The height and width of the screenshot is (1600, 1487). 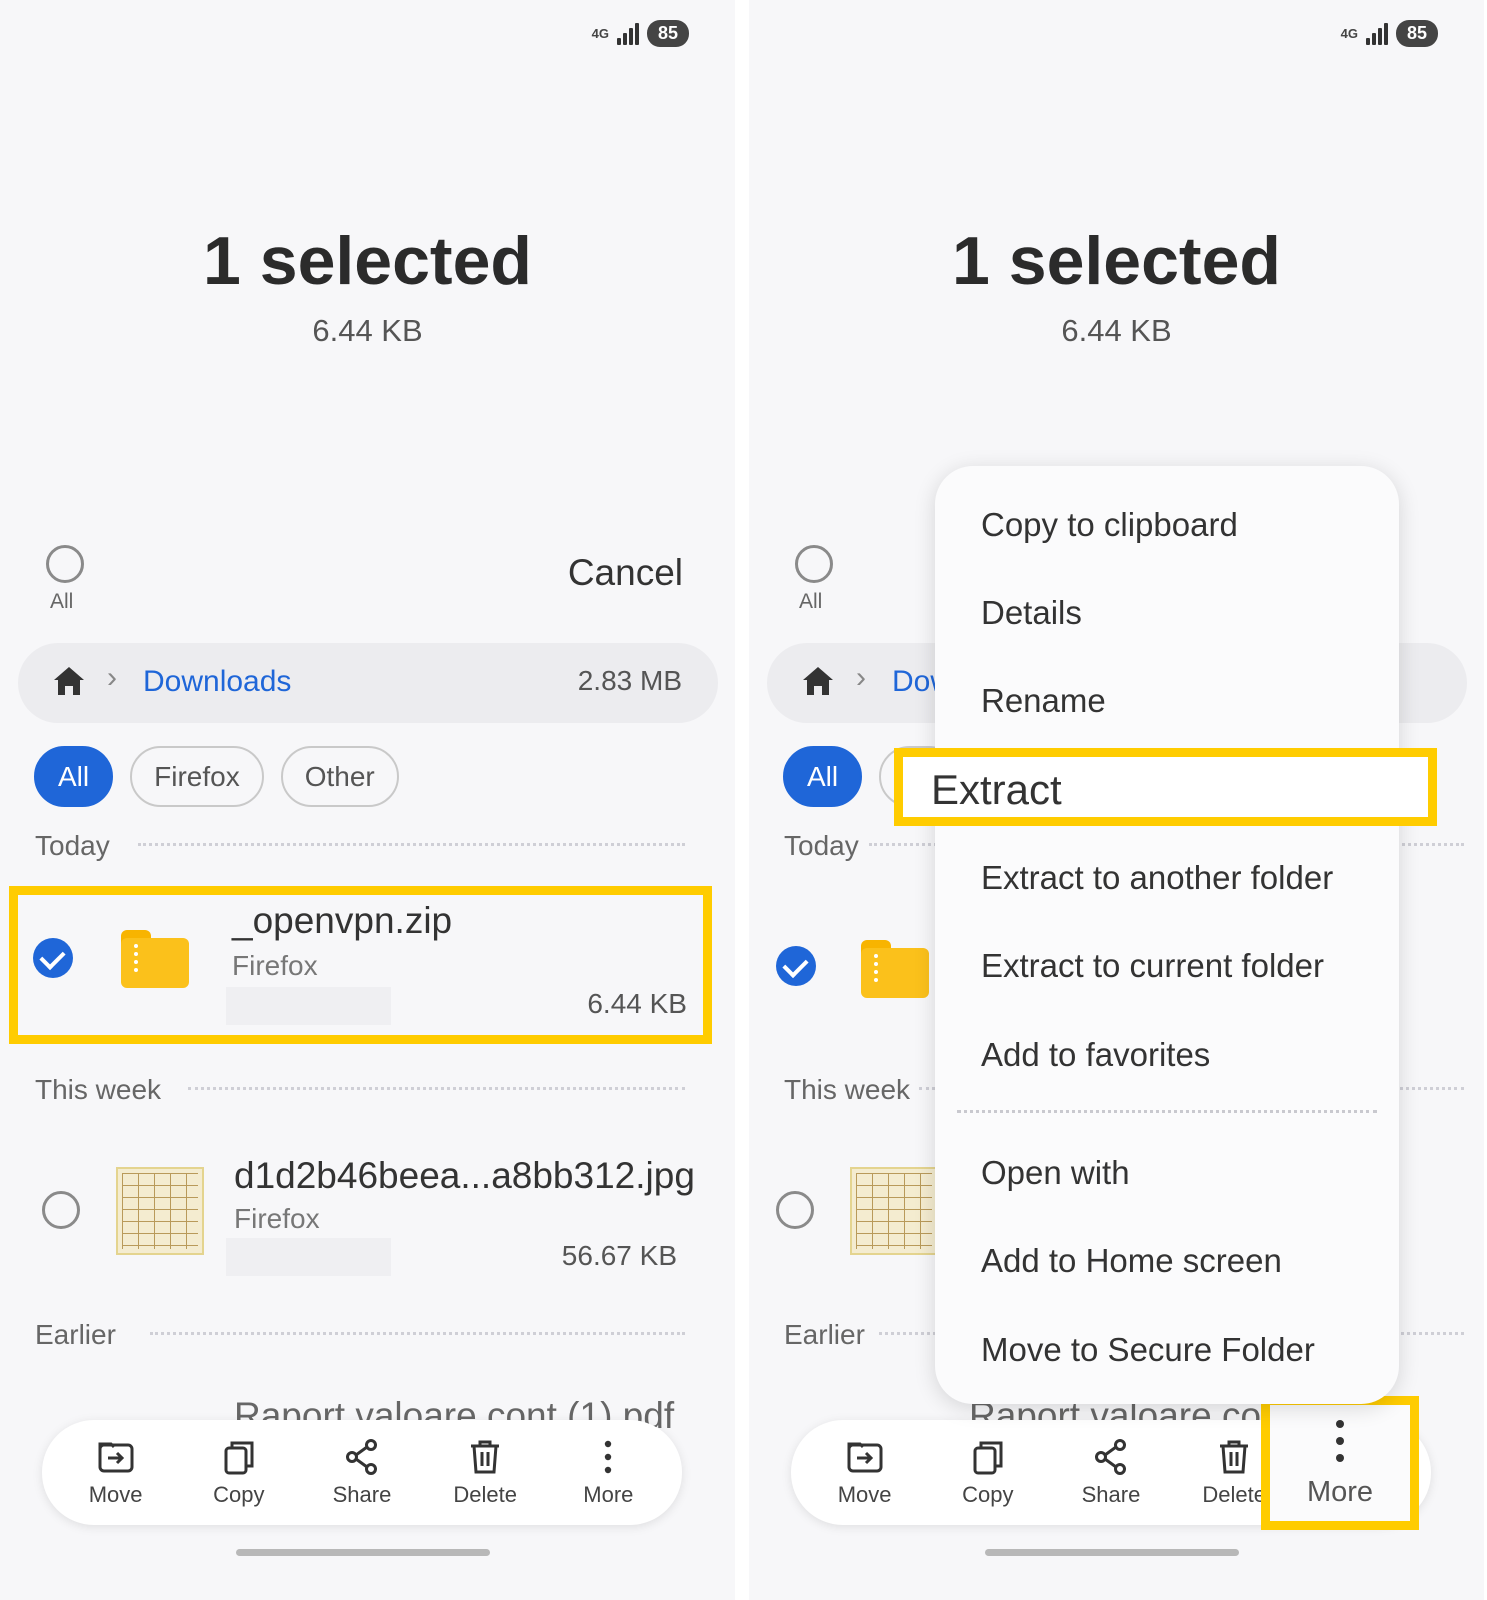 What do you see at coordinates (1031, 613) in the screenshot?
I see `menu-details: Details` at bounding box center [1031, 613].